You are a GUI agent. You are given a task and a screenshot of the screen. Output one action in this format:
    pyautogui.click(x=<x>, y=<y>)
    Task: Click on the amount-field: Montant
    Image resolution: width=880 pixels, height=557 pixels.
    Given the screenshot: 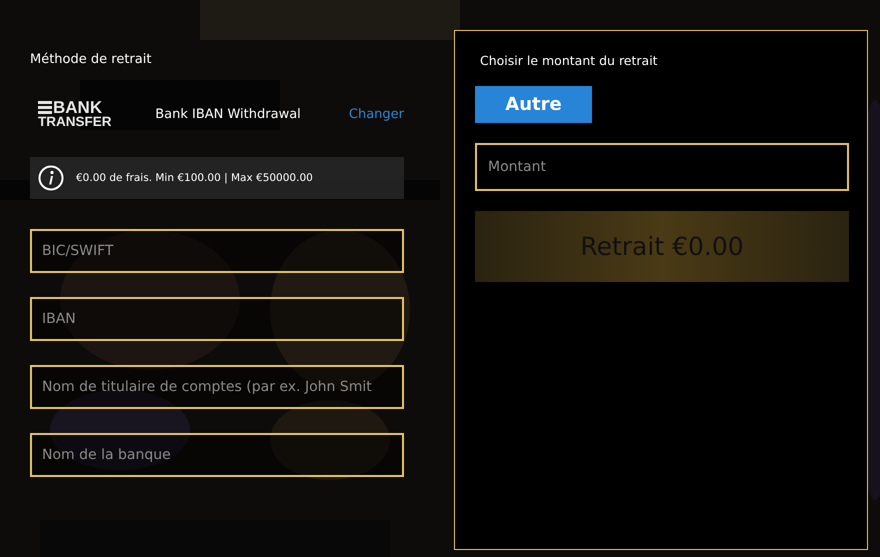 What is the action you would take?
    pyautogui.click(x=662, y=167)
    